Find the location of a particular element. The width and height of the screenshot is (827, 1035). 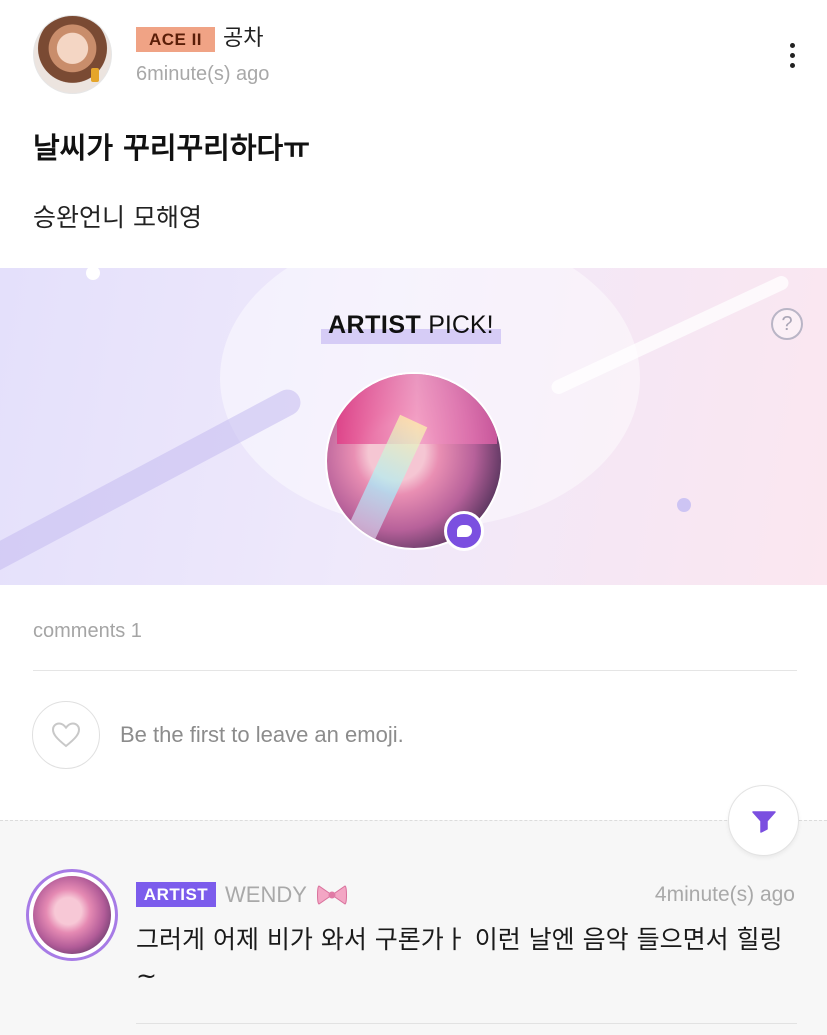

emoji-react-button is located at coordinates (66, 735).